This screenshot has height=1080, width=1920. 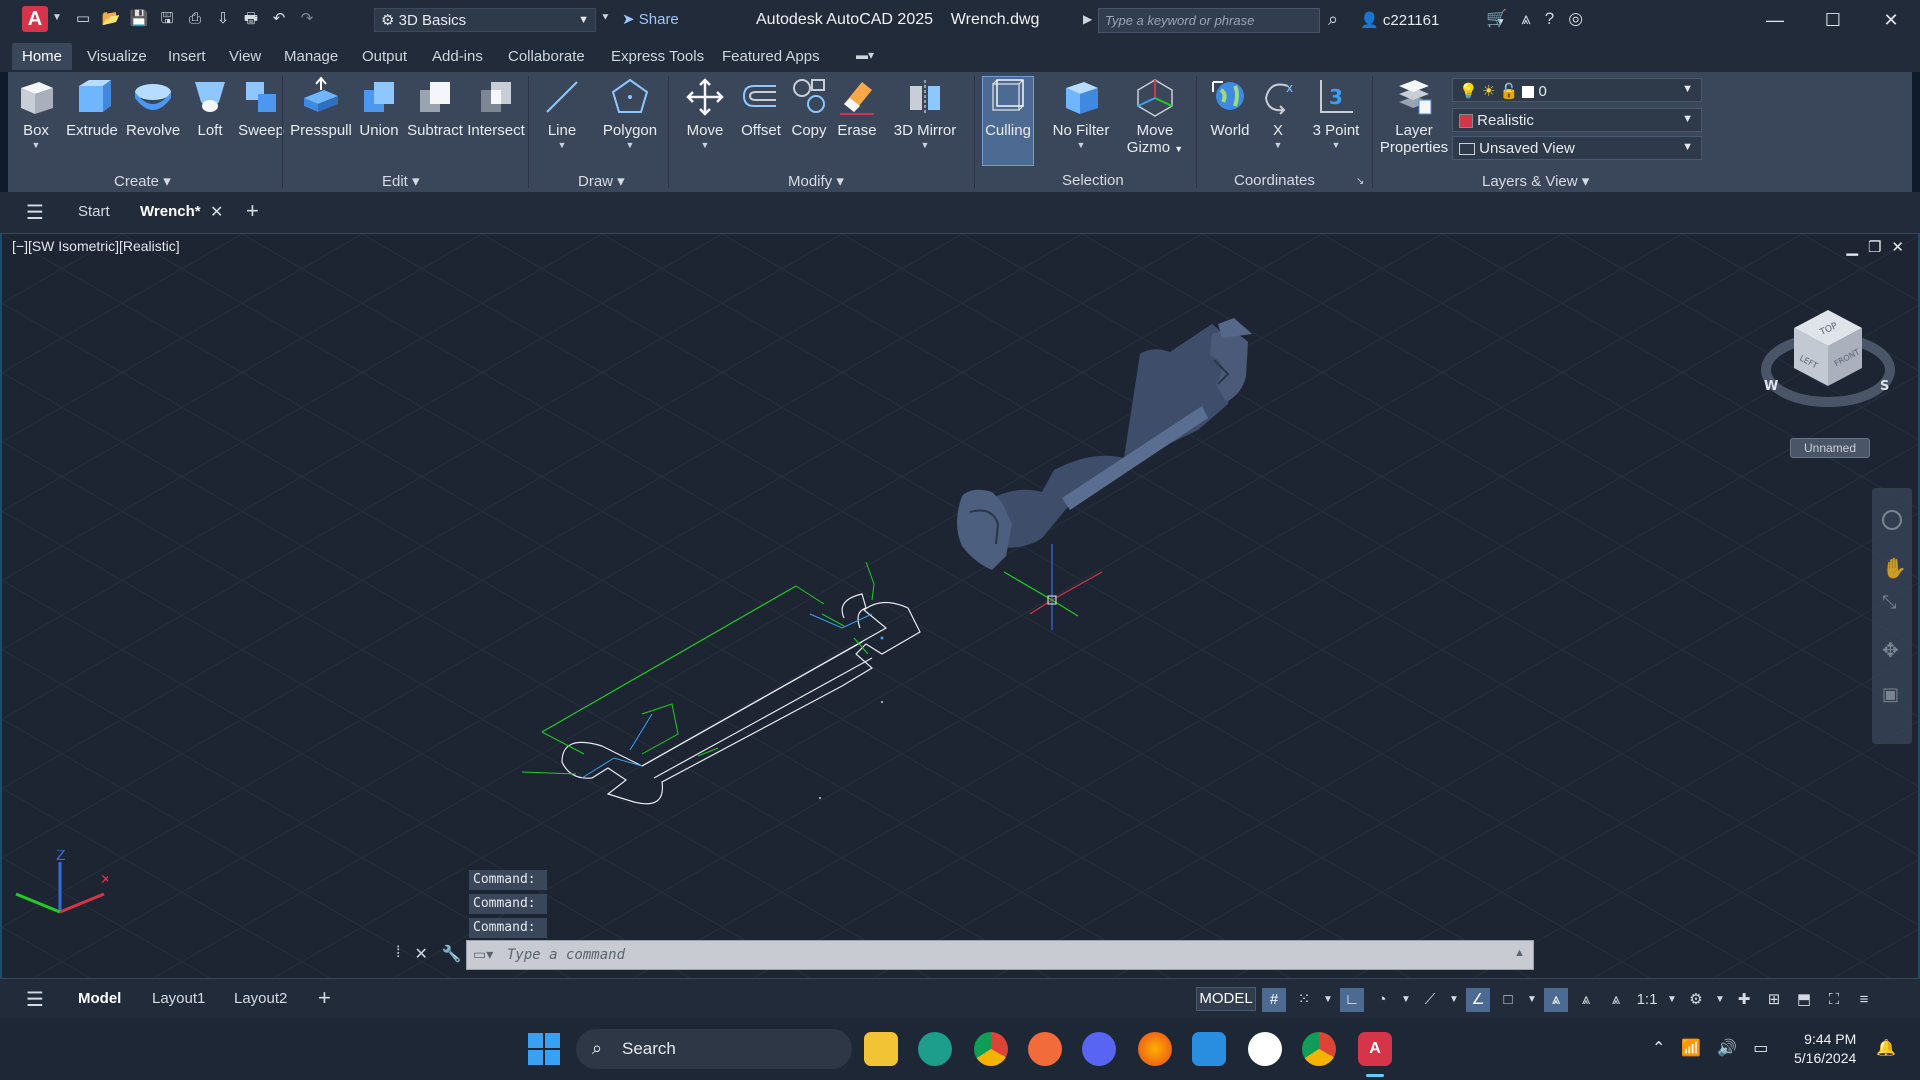 What do you see at coordinates (1209, 1049) in the screenshot?
I see `vscode-icon` at bounding box center [1209, 1049].